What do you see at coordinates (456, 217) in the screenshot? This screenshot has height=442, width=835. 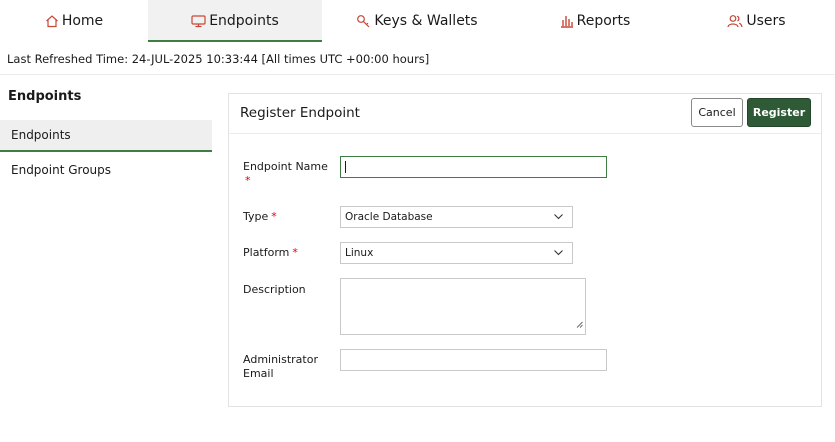 I see `type-select: Oracle Database` at bounding box center [456, 217].